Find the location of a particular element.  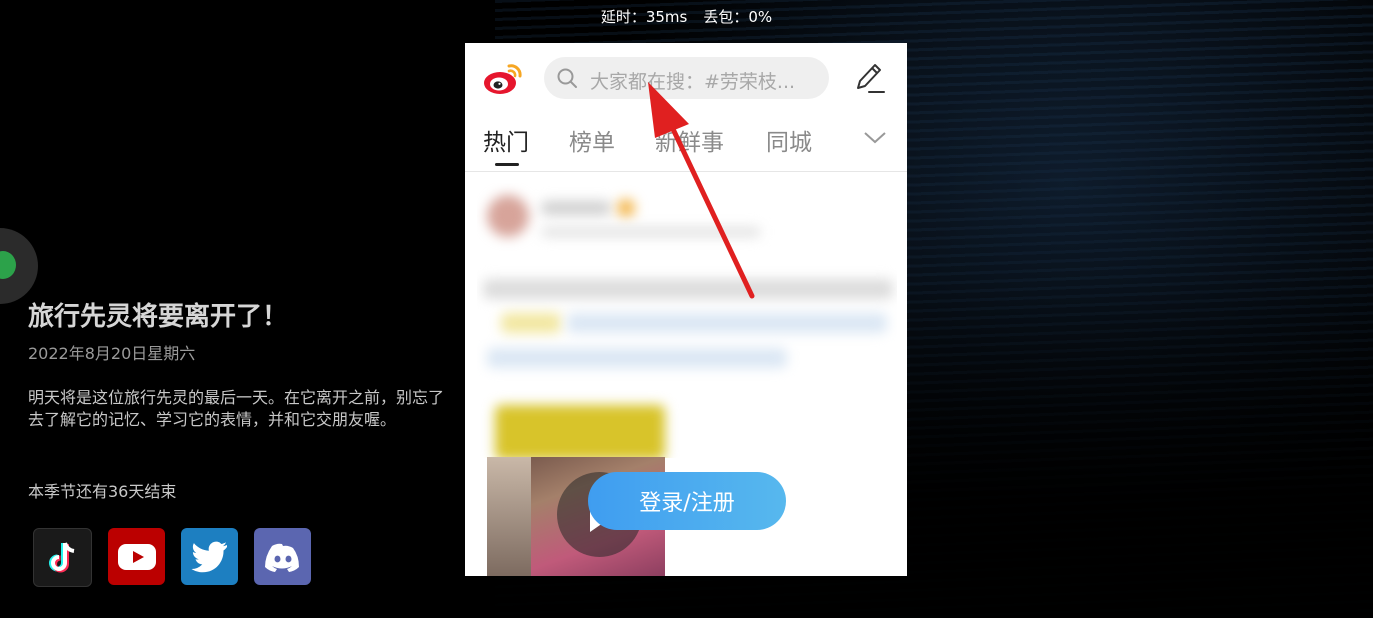

packet-loss-text: 丢包：0% is located at coordinates (738, 17).